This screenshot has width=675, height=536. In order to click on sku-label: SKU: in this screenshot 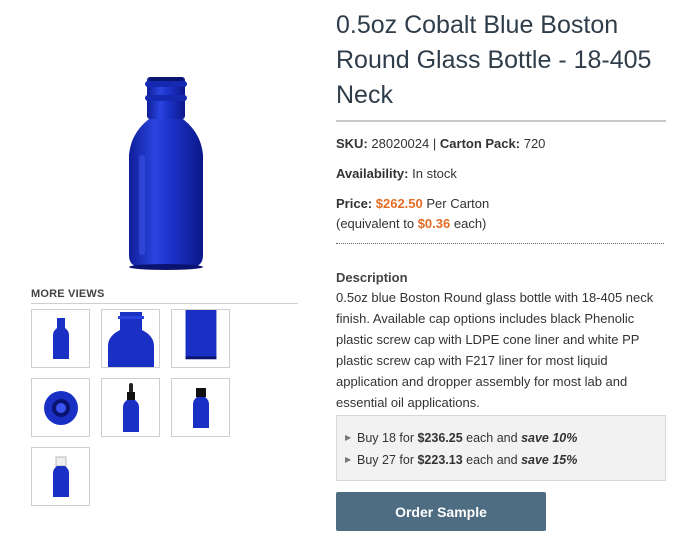, I will do `click(352, 143)`.